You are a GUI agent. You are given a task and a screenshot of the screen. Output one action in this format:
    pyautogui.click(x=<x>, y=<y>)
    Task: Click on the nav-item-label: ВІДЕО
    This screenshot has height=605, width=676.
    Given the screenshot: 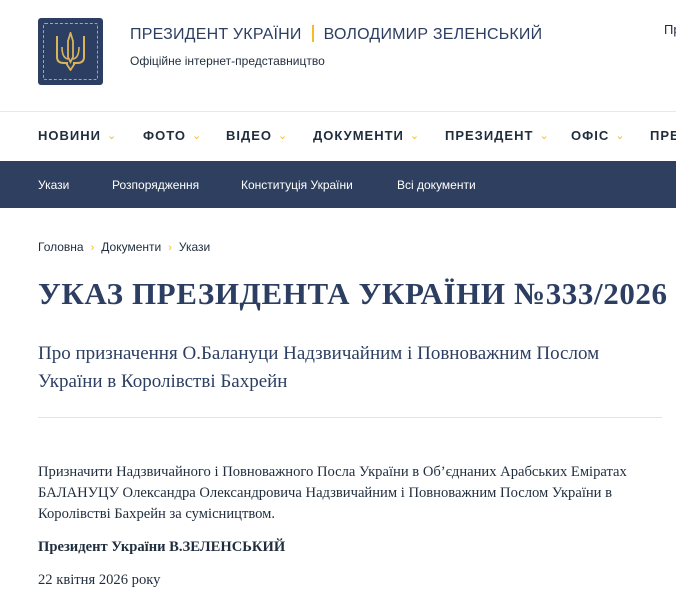 What is the action you would take?
    pyautogui.click(x=249, y=135)
    